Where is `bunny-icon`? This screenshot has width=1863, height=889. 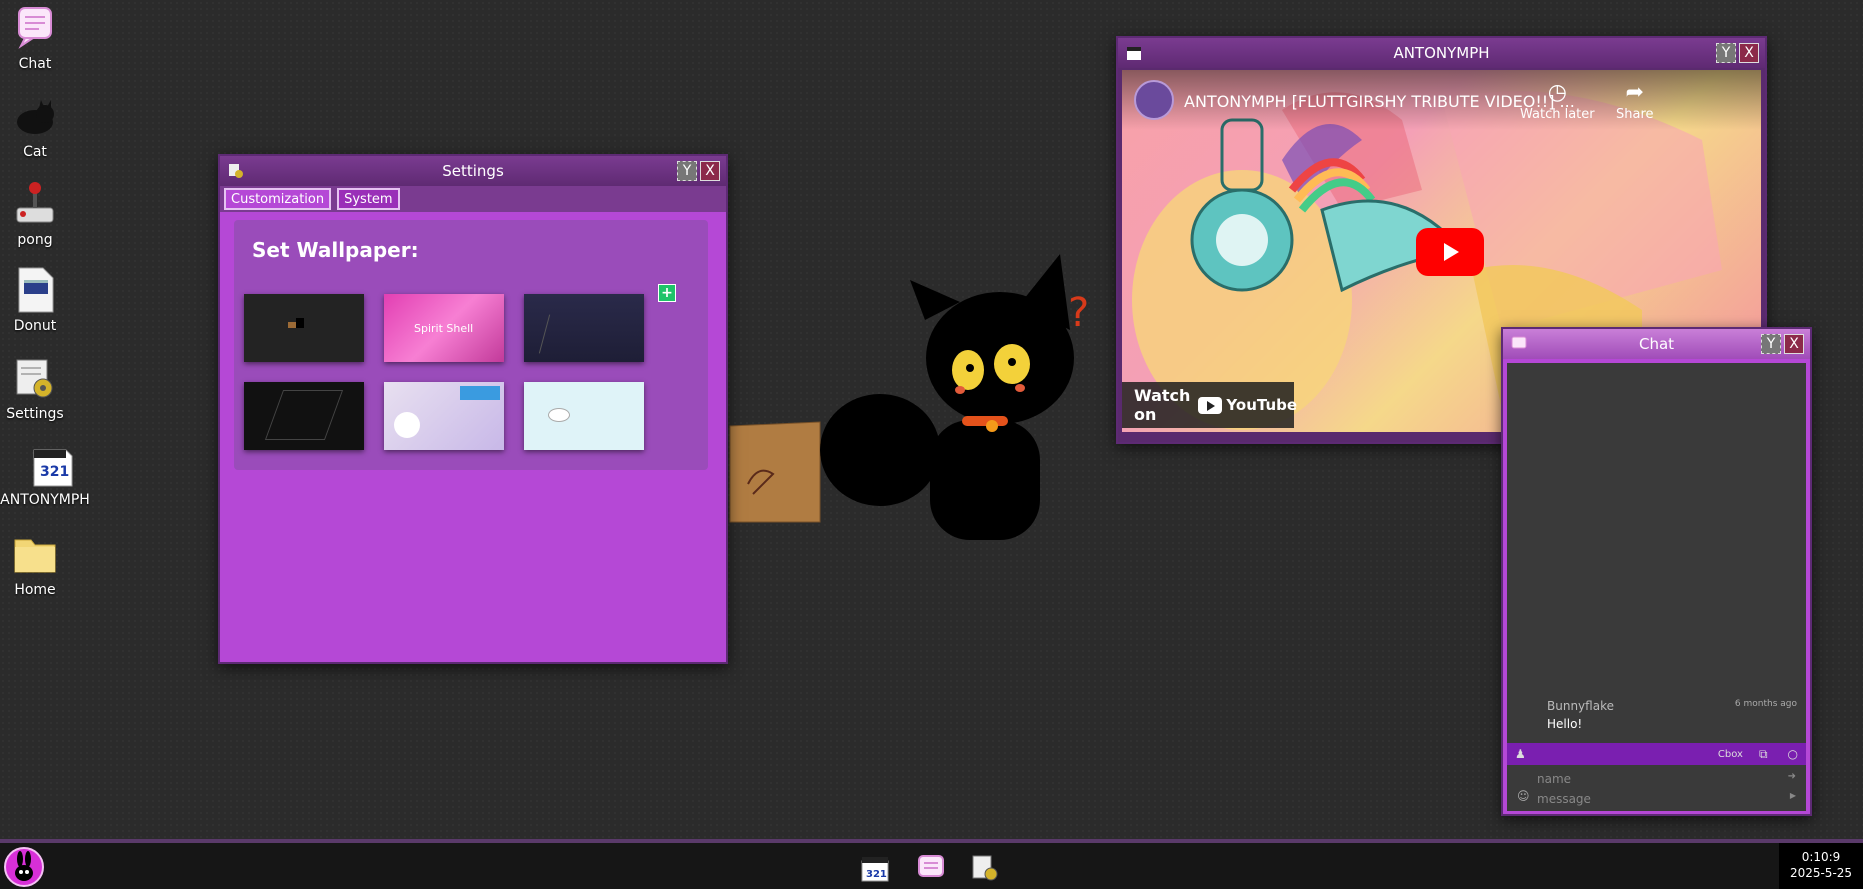
bunny-icon is located at coordinates (24, 866).